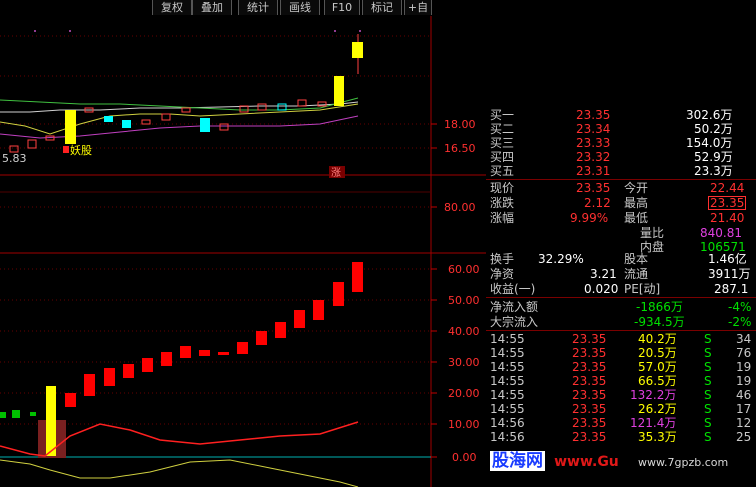 The image size is (756, 487). Describe the element at coordinates (460, 207) in the screenshot. I see `volume-axis-label: 80.00` at that location.